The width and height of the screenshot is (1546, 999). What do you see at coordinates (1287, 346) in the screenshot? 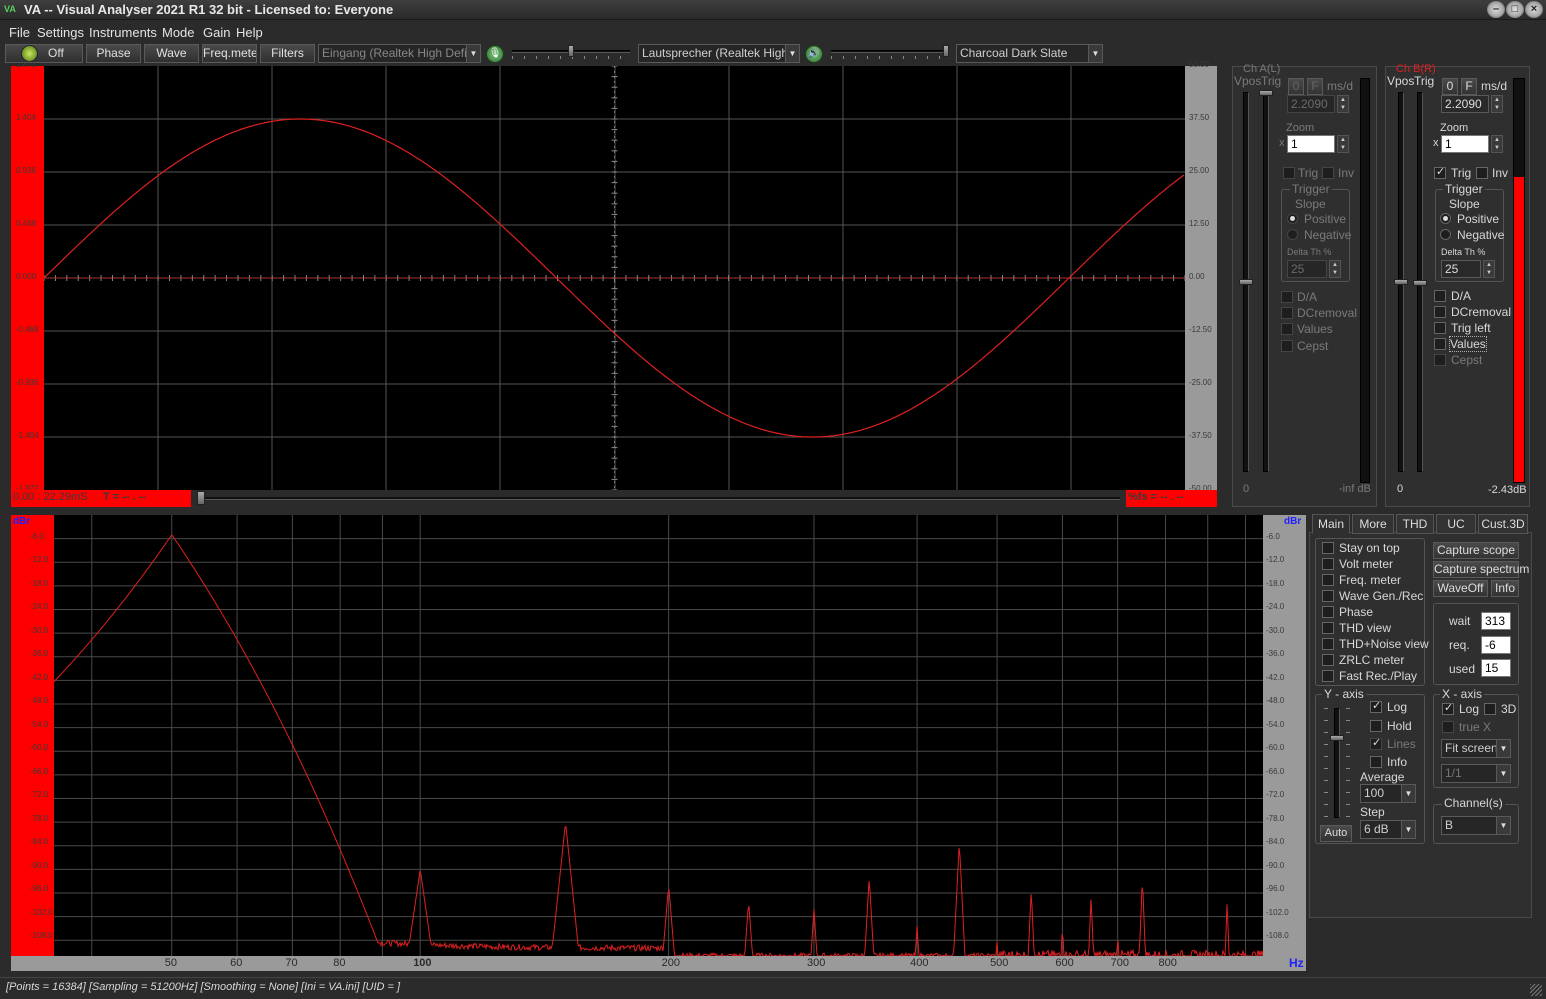
I see `channel-a-cepst-checkbox` at bounding box center [1287, 346].